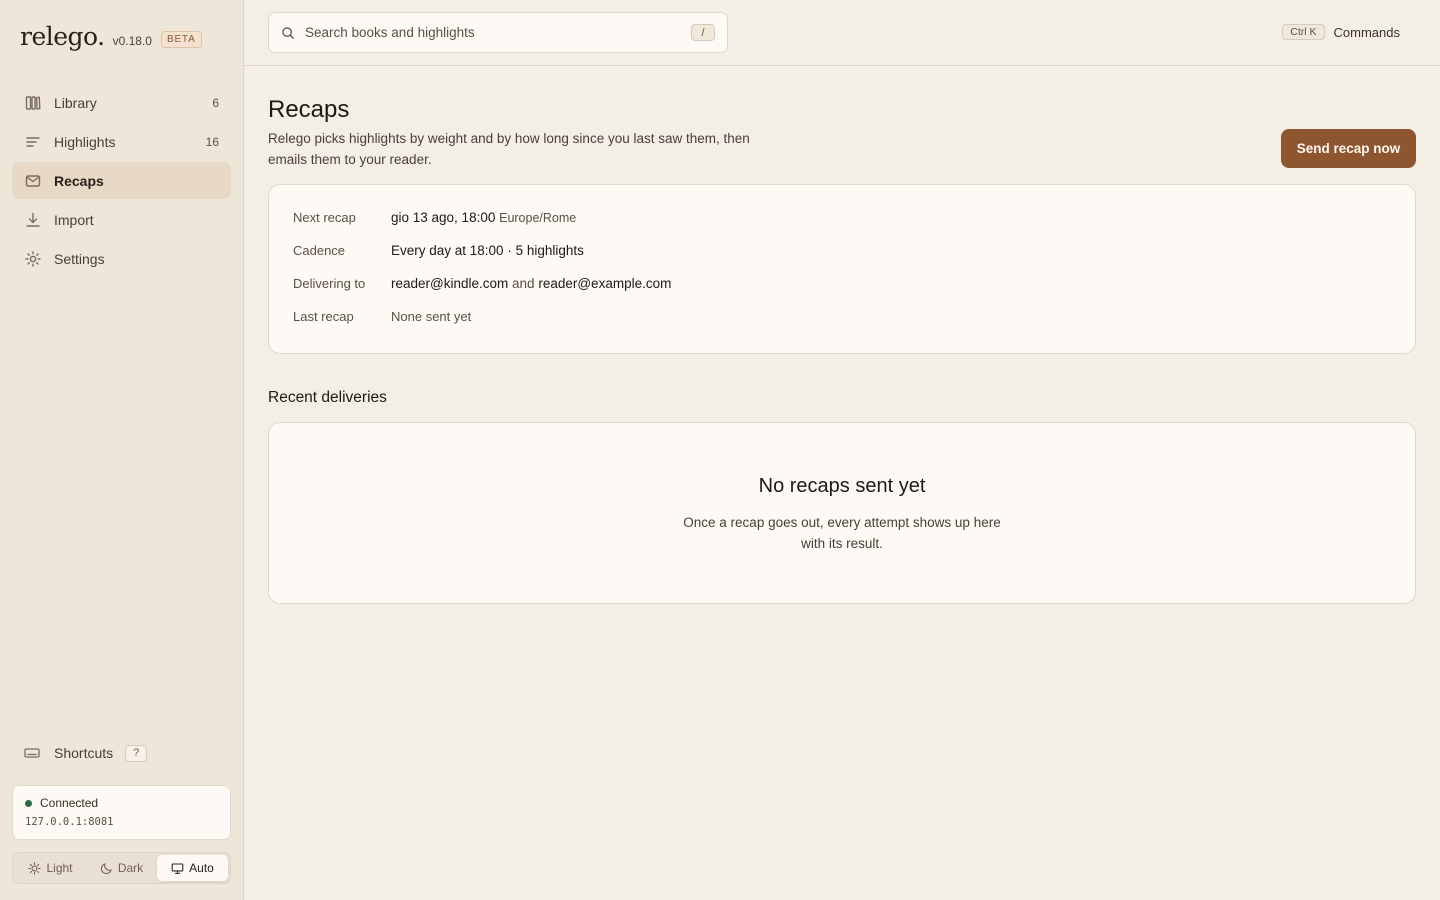 This screenshot has height=900, width=1440. Describe the element at coordinates (319, 250) in the screenshot. I see `info-label: Cadence` at that location.